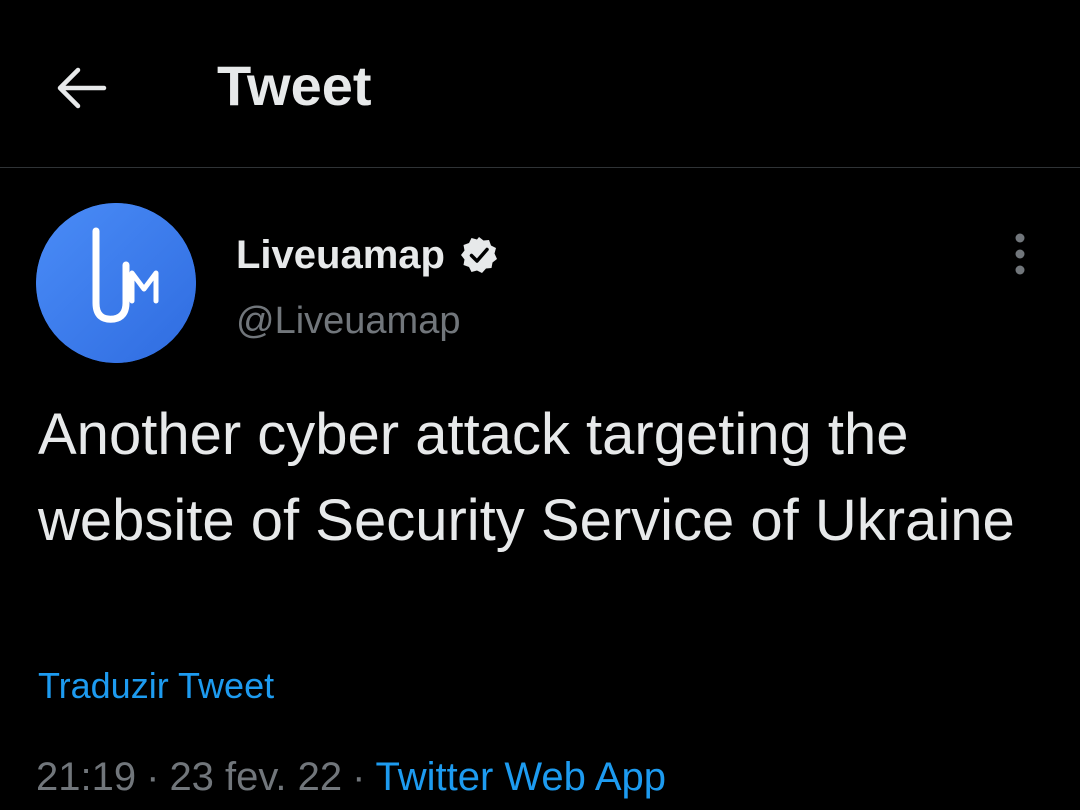  I want to click on arrow-left-icon, so click(82, 88).